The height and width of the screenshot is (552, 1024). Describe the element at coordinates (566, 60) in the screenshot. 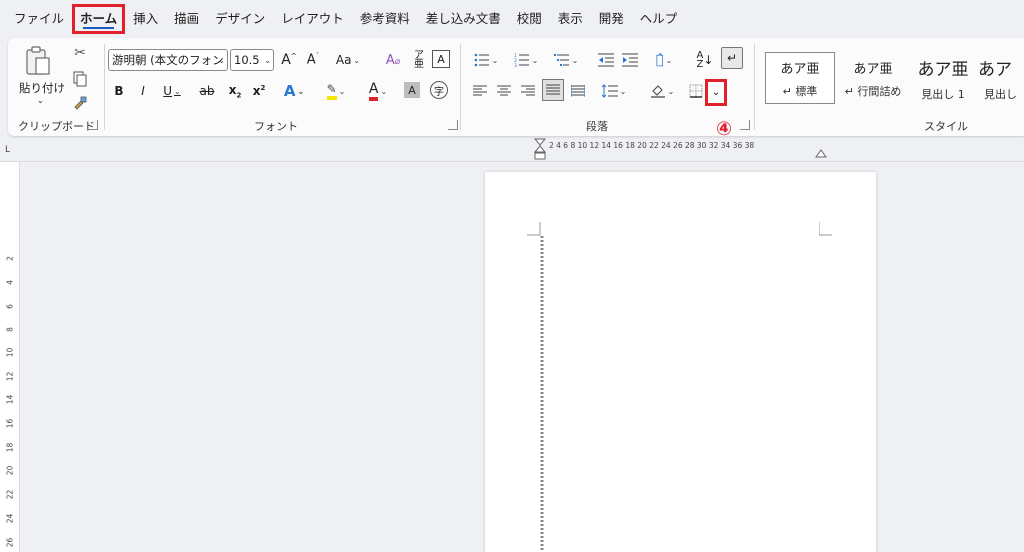

I see `multilevel-list-button: ⌄` at that location.